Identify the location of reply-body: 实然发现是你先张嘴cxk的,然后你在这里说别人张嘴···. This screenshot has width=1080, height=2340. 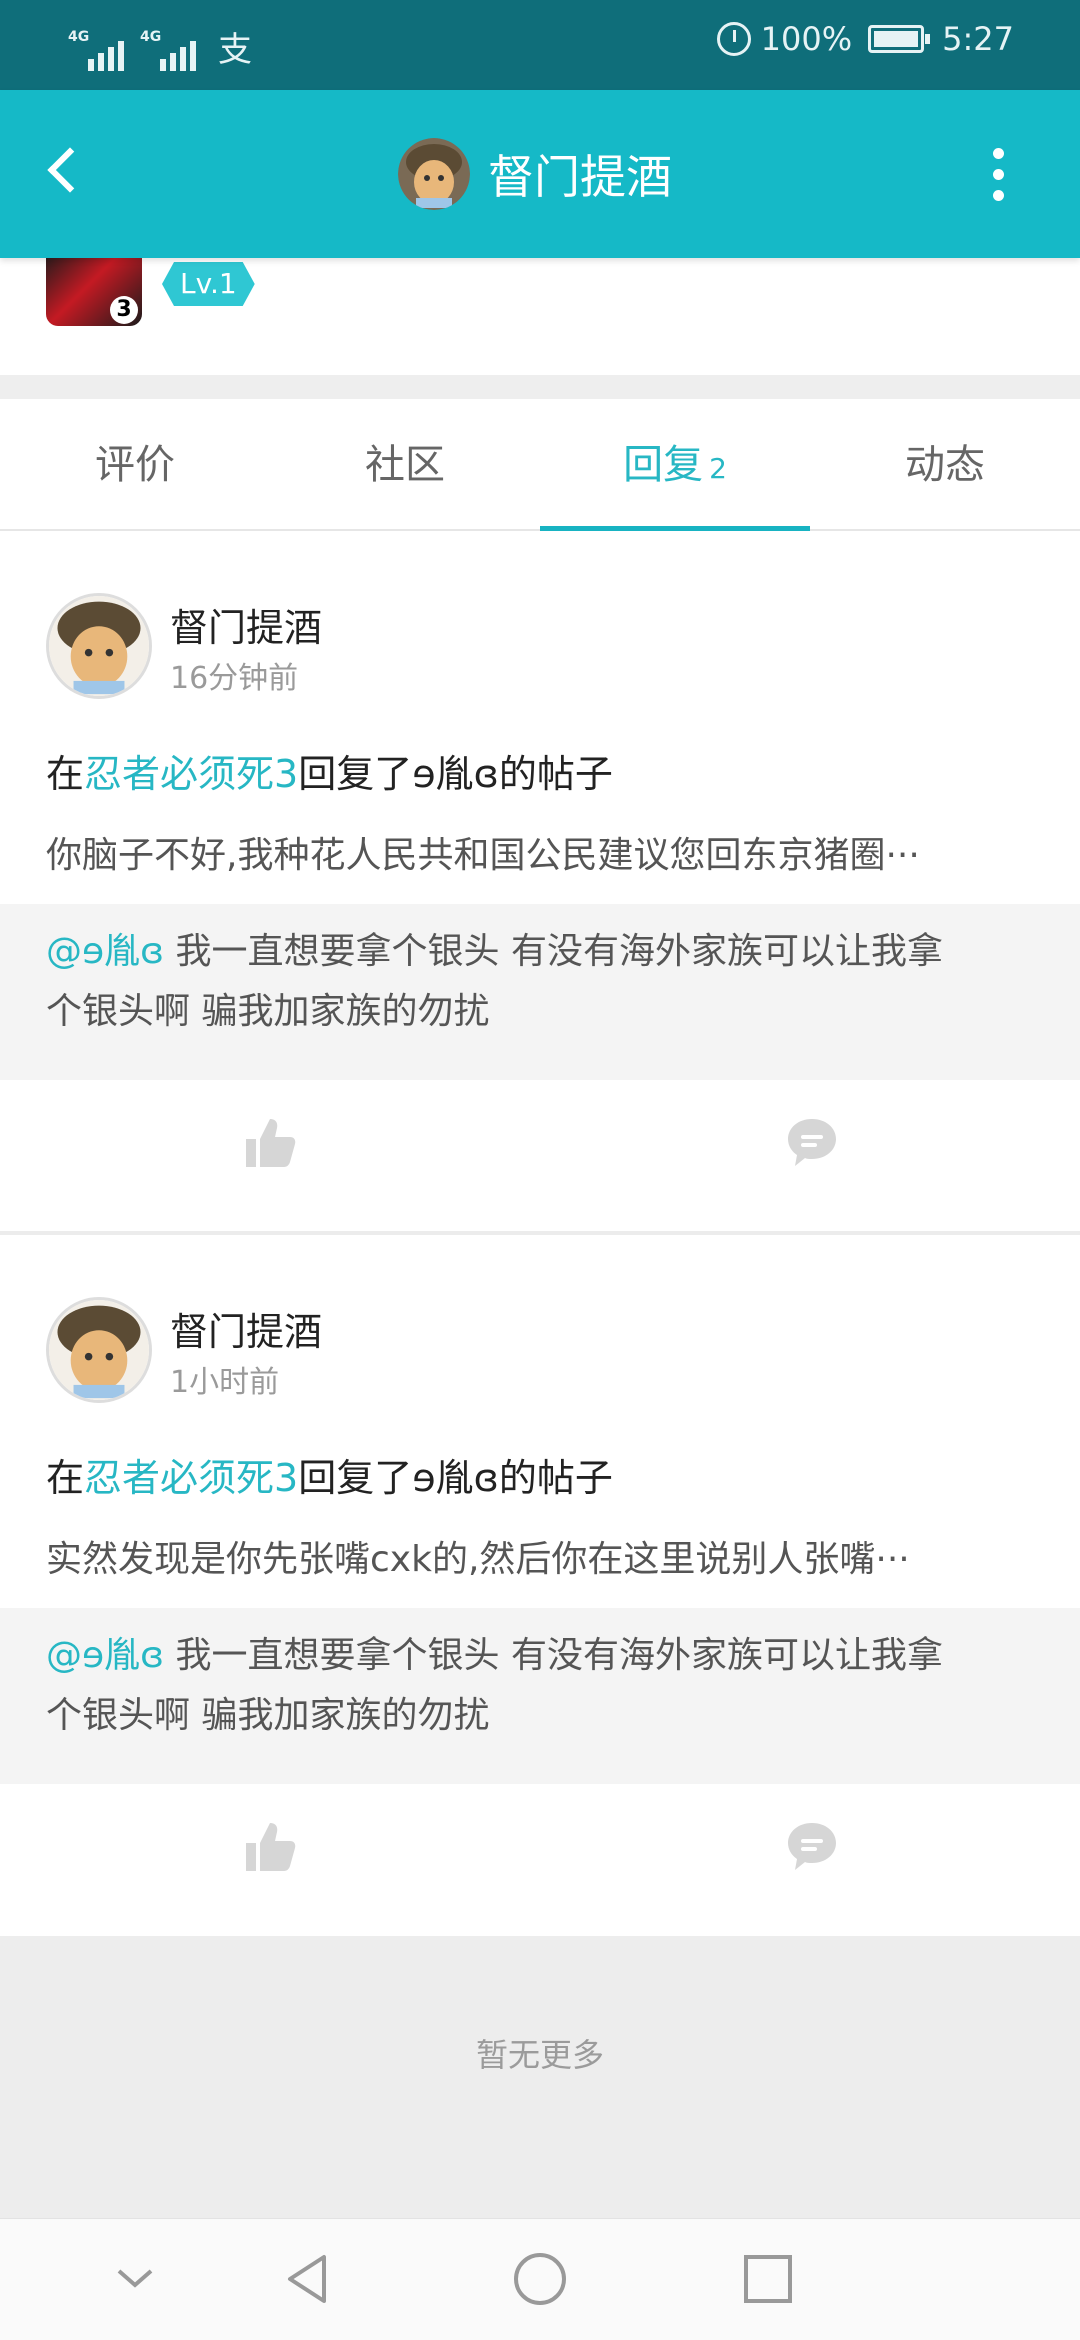
(478, 1559).